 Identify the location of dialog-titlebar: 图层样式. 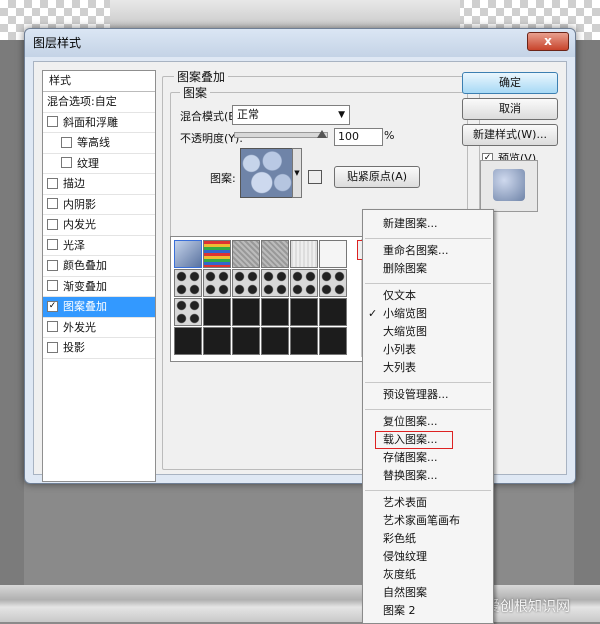
(300, 43).